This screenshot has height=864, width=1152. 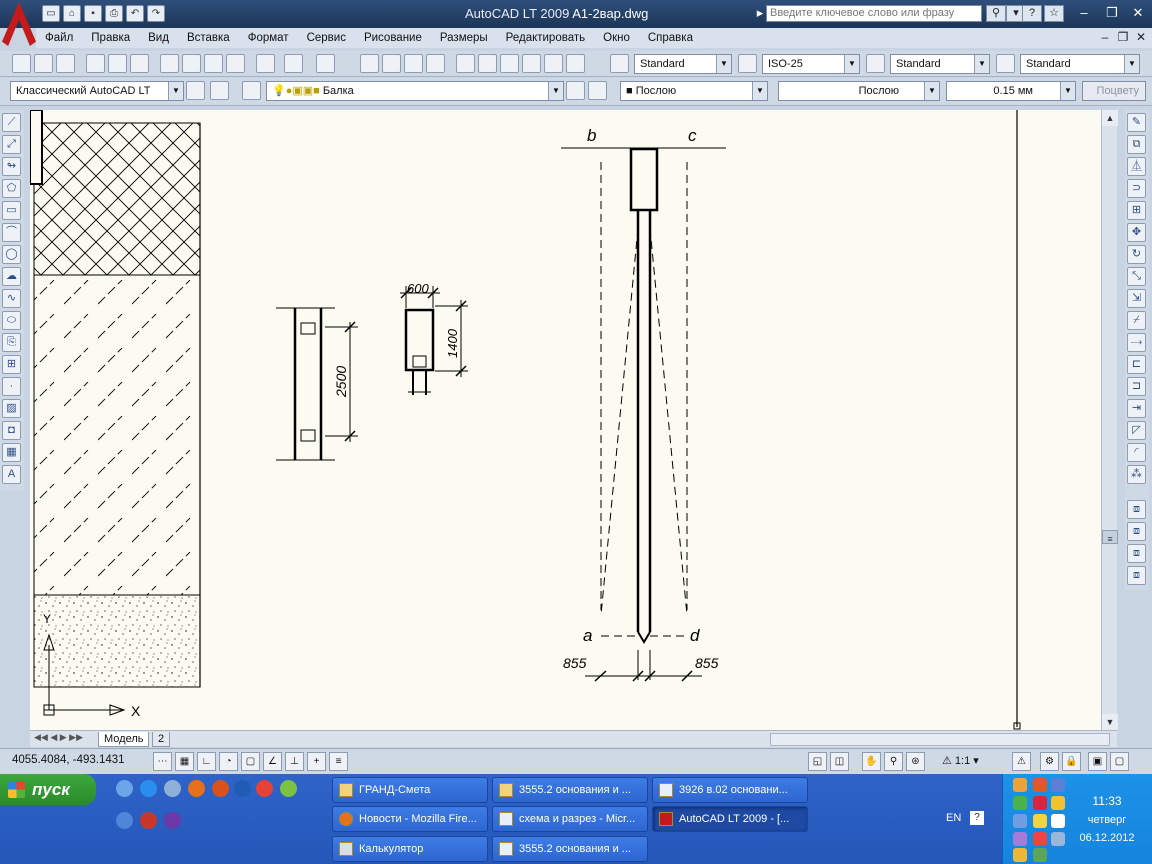 I want to click on zoom-previous-icon, so click(x=435, y=63).